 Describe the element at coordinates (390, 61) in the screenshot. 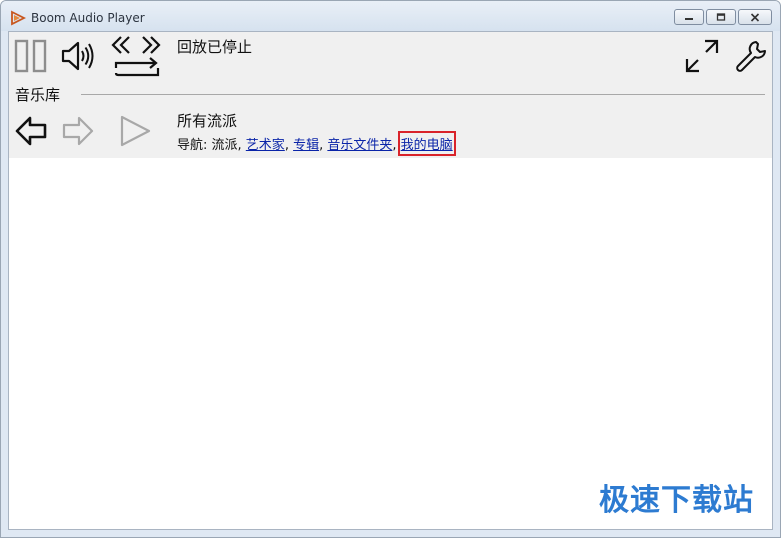

I see `player-toolbar: 回放已停止` at that location.